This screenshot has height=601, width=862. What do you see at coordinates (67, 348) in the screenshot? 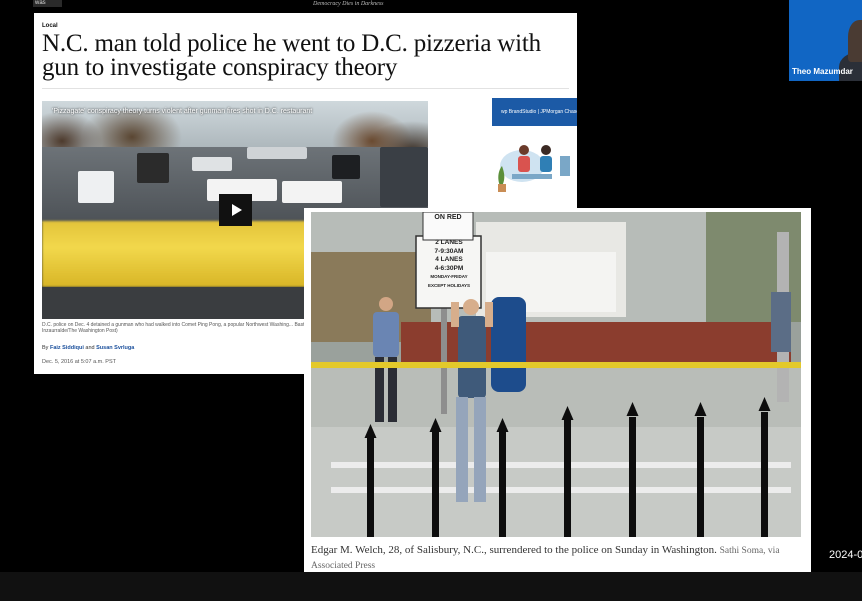
I see `author-link: Faiz Siddiqui` at bounding box center [67, 348].